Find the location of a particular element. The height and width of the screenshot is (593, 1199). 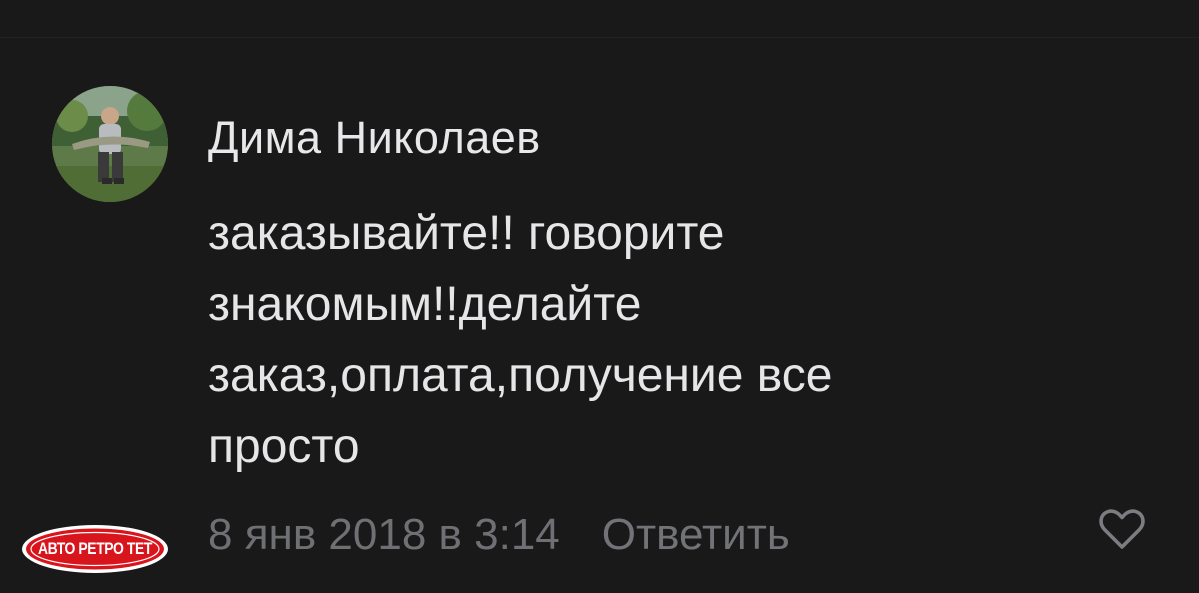

user-photo-avatar-icon is located at coordinates (110, 144).